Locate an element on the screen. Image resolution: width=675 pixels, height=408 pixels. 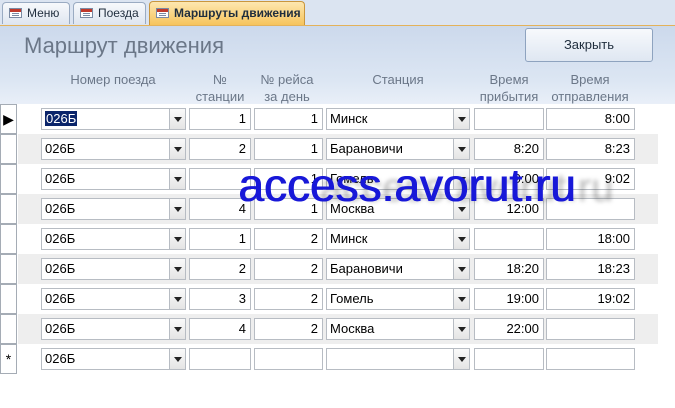
station-no-field: 3 is located at coordinates (220, 299).